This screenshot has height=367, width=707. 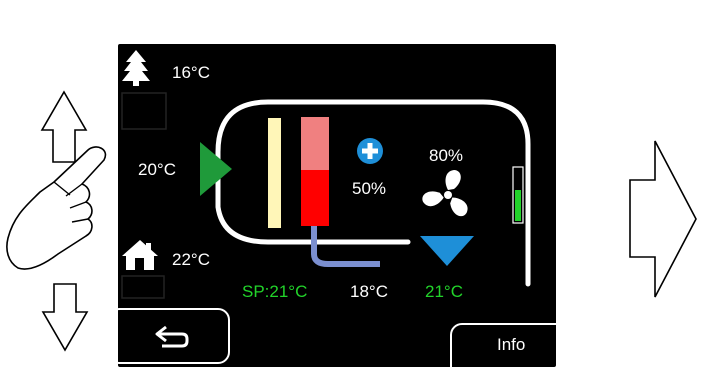 I want to click on back-button, so click(x=174, y=336).